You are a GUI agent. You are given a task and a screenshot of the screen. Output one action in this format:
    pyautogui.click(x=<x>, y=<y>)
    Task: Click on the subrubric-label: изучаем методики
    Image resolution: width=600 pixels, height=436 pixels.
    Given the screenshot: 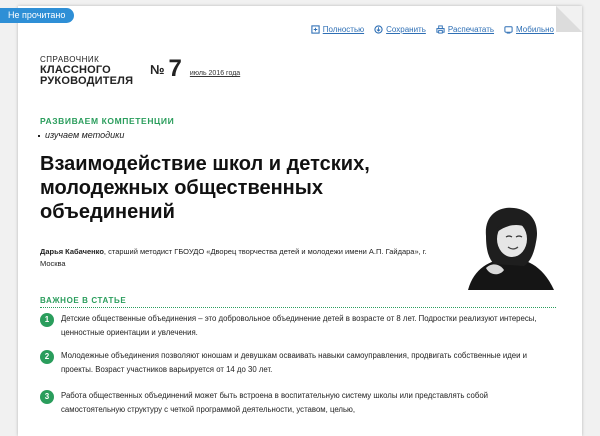 What is the action you would take?
    pyautogui.click(x=85, y=135)
    